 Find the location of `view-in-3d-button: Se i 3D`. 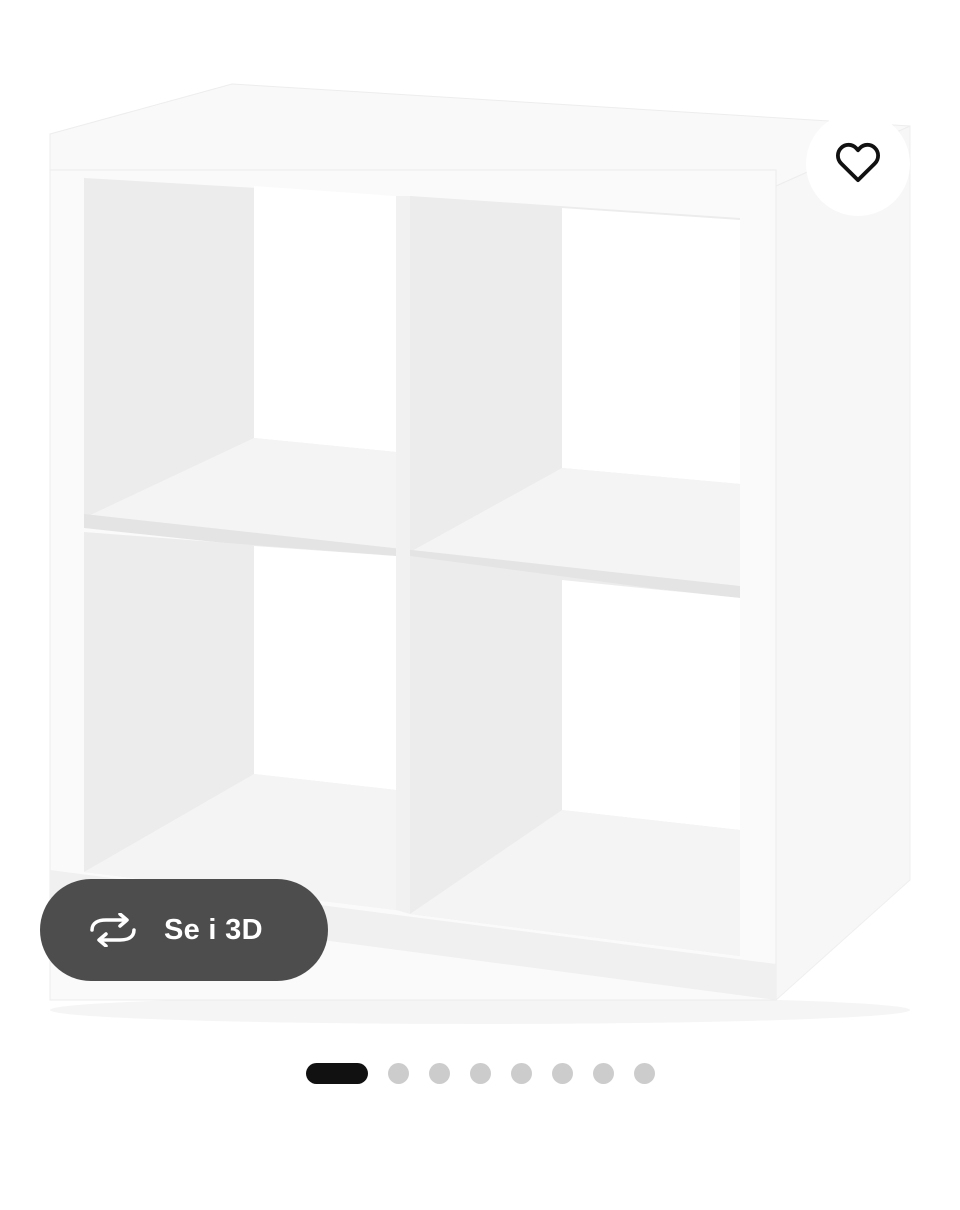

view-in-3d-button: Se i 3D is located at coordinates (184, 930).